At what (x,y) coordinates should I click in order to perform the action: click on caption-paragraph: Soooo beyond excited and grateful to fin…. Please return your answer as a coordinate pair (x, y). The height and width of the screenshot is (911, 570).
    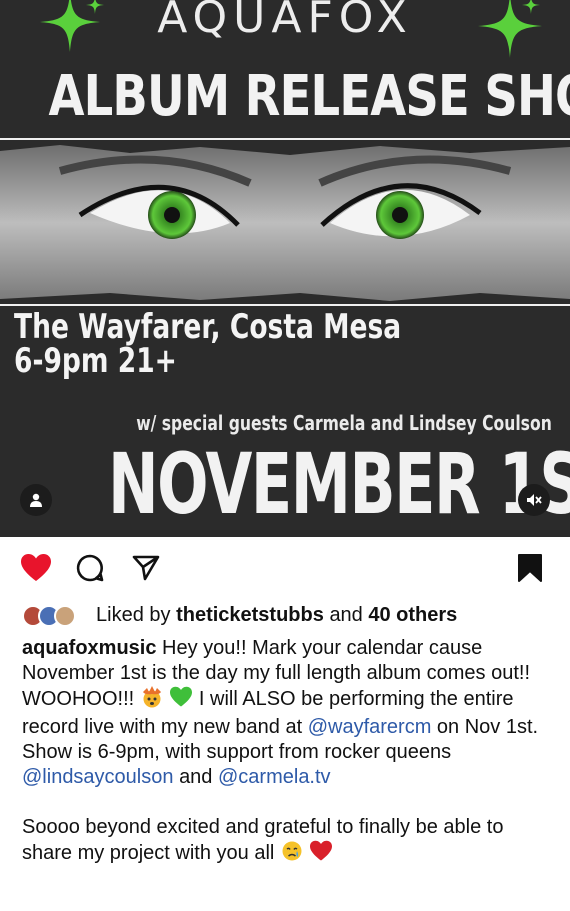
    Looking at the image, I should click on (287, 842).